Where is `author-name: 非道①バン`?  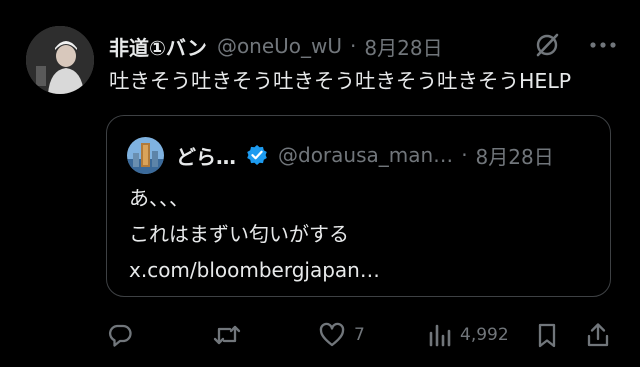
author-name: 非道①バン is located at coordinates (158, 46).